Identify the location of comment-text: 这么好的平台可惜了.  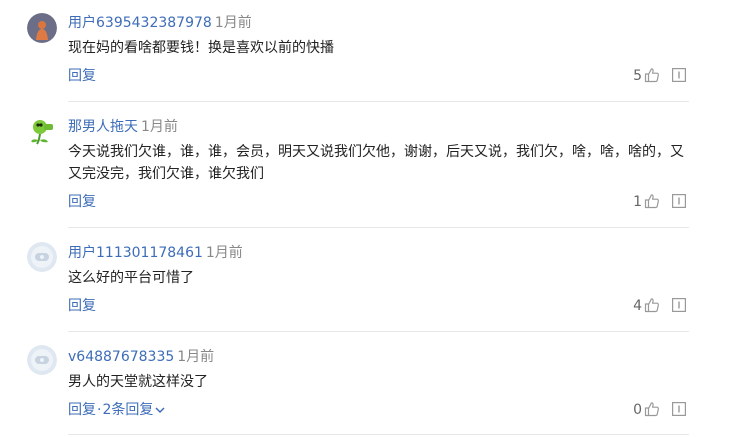
(131, 278).